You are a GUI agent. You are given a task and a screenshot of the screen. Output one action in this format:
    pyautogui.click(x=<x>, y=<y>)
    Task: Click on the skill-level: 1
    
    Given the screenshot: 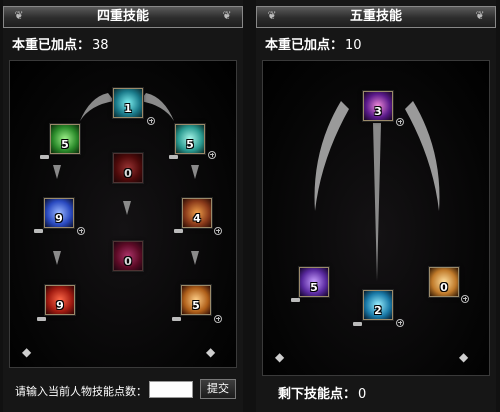 What is the action you would take?
    pyautogui.click(x=128, y=108)
    